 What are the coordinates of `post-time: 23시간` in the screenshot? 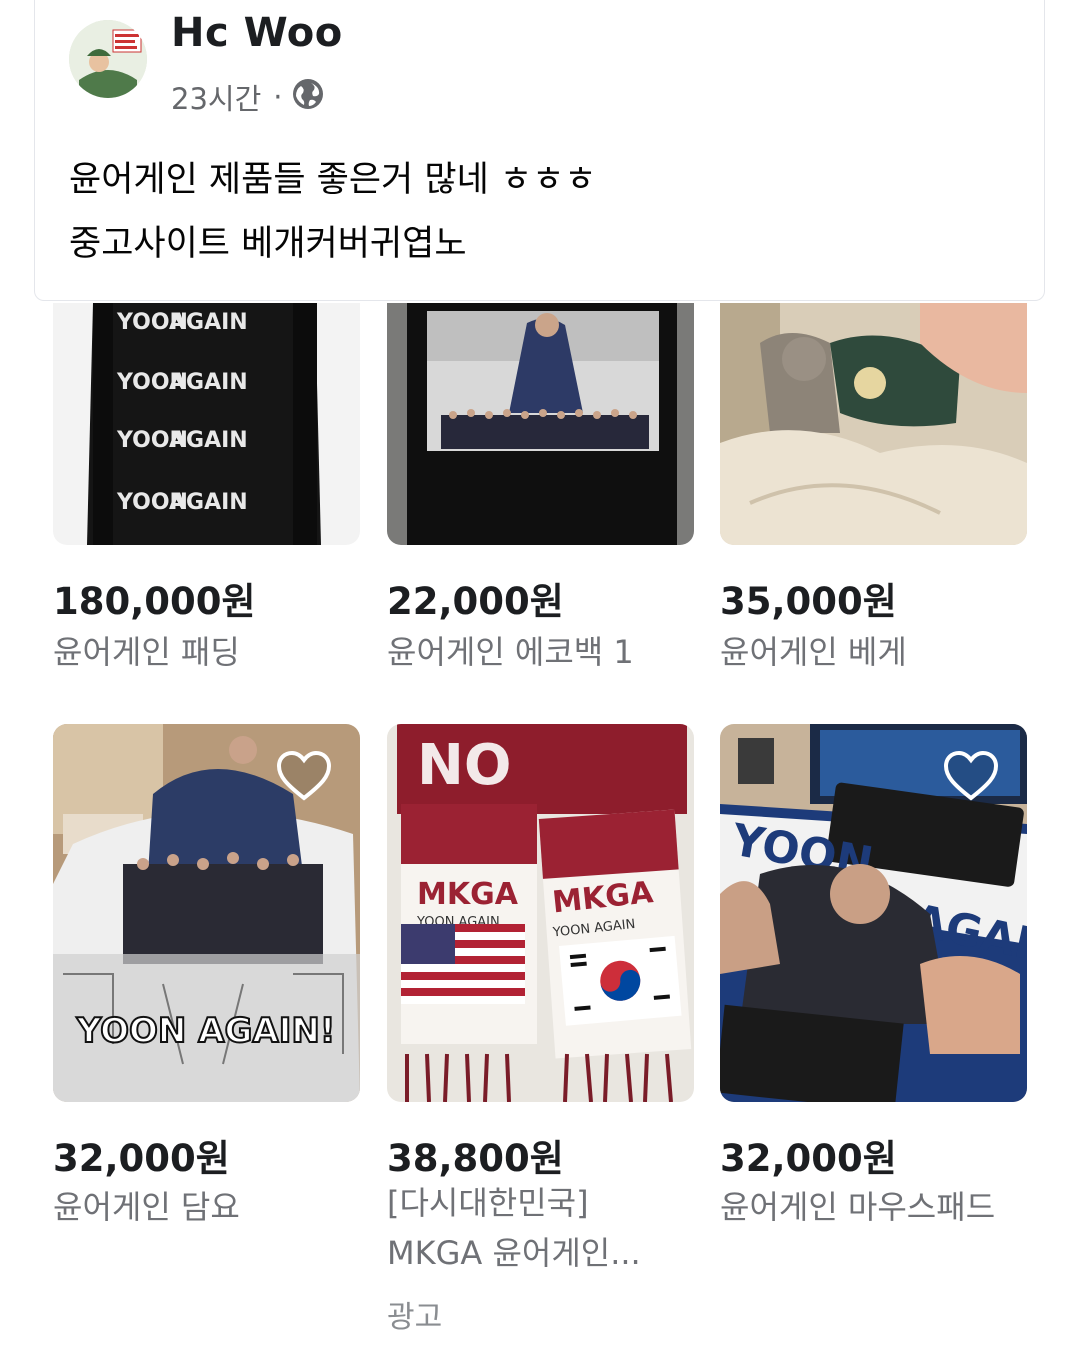 It's located at (216, 97).